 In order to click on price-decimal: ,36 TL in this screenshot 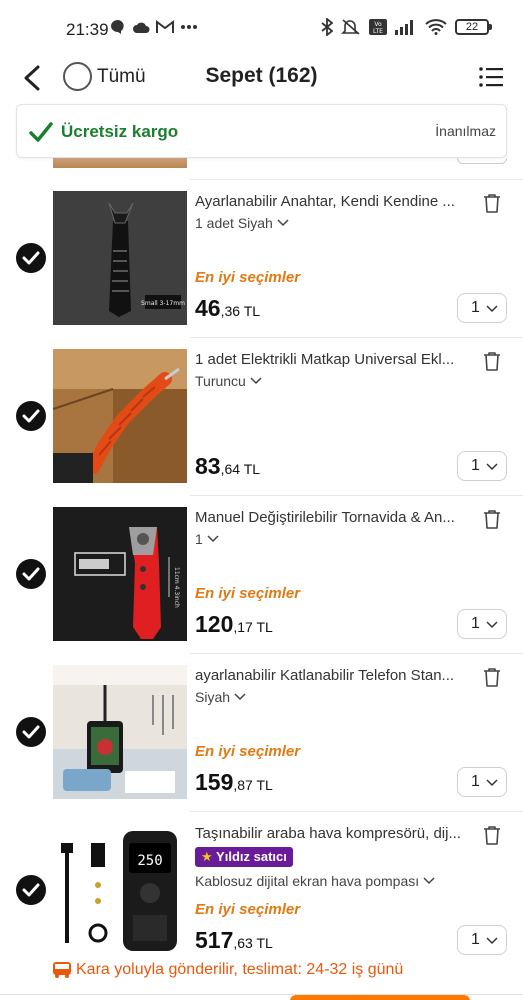, I will do `click(240, 311)`.